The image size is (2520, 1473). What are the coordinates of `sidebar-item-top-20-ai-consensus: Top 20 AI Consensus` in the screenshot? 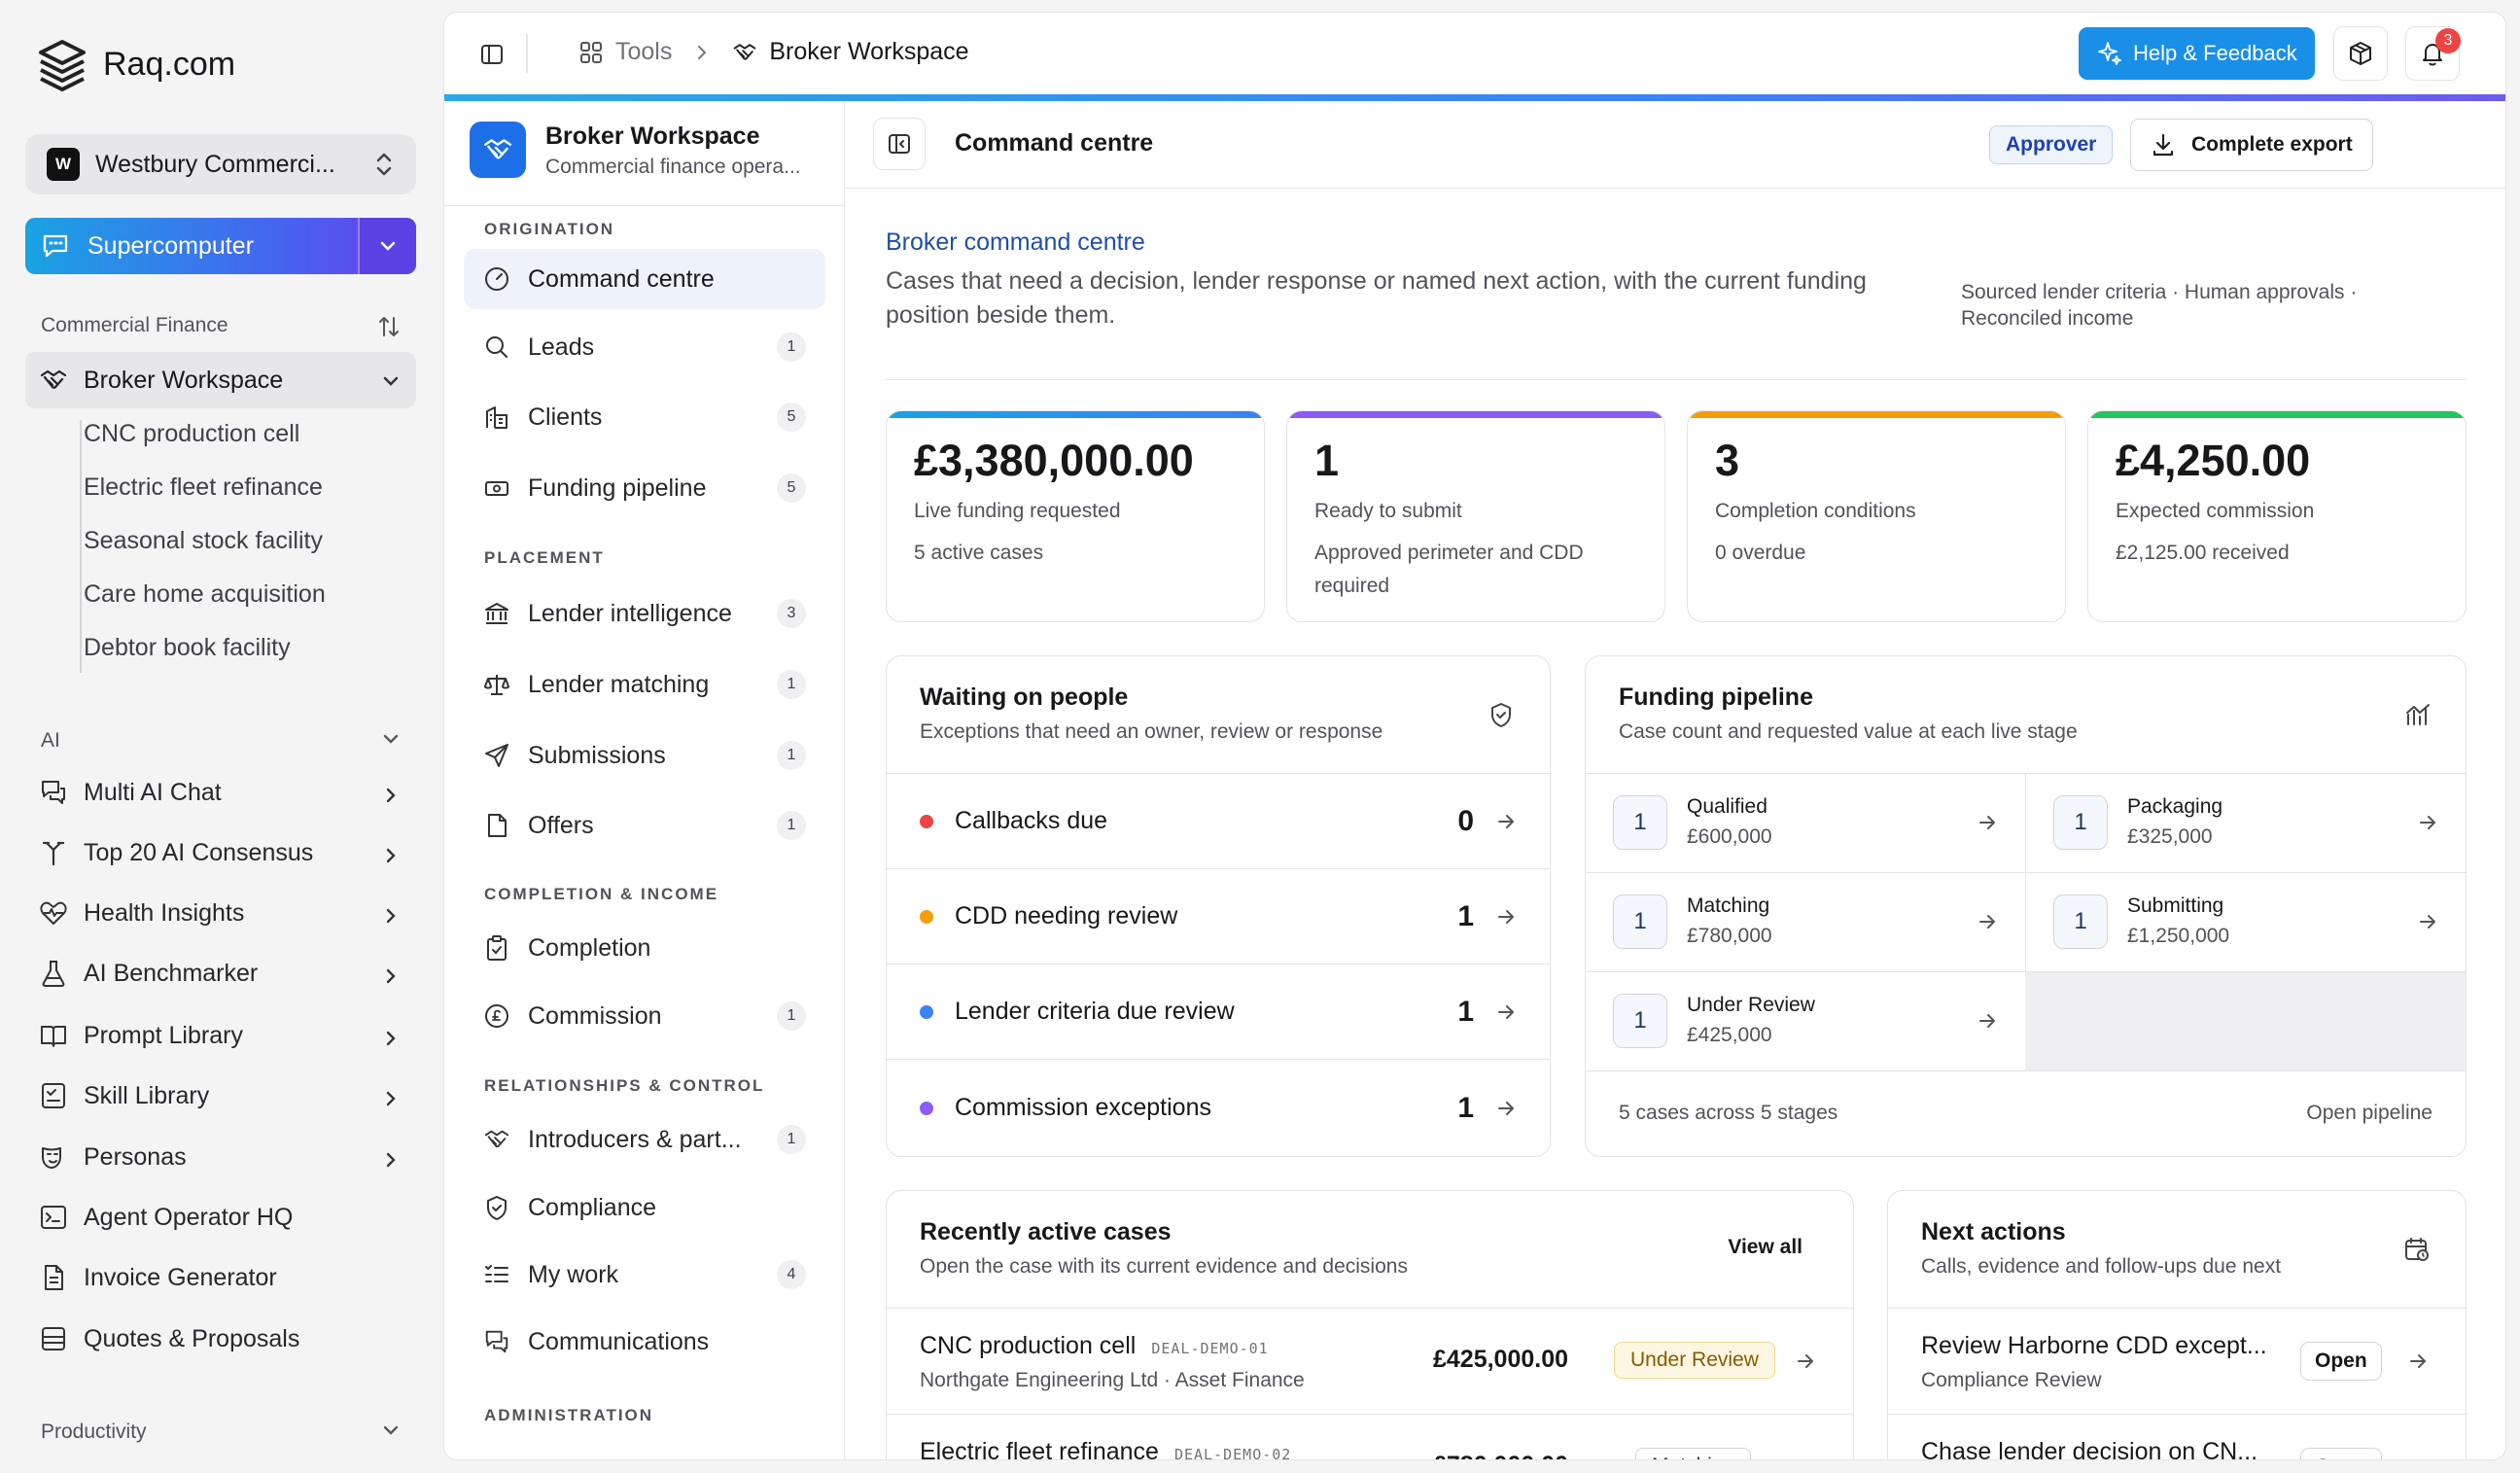 It's located at (220, 852).